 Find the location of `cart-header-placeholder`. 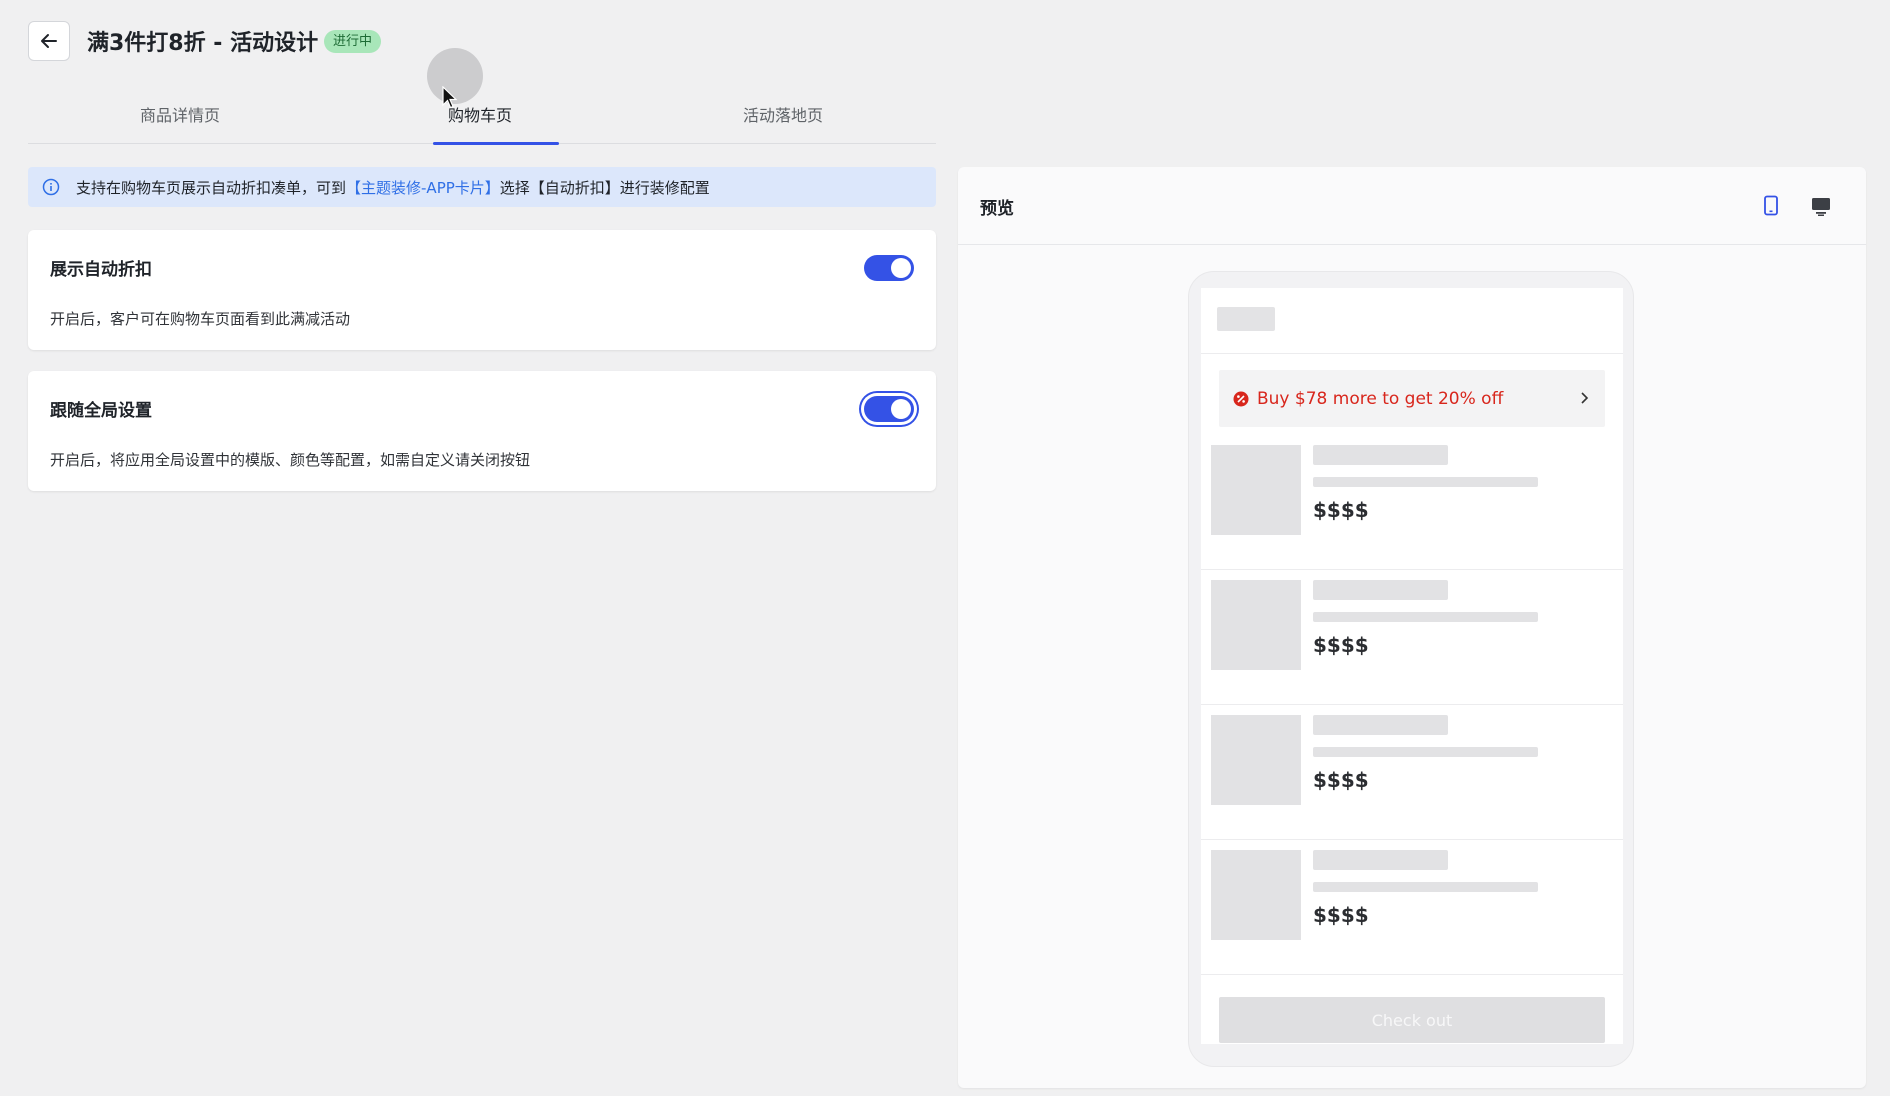

cart-header-placeholder is located at coordinates (1412, 321).